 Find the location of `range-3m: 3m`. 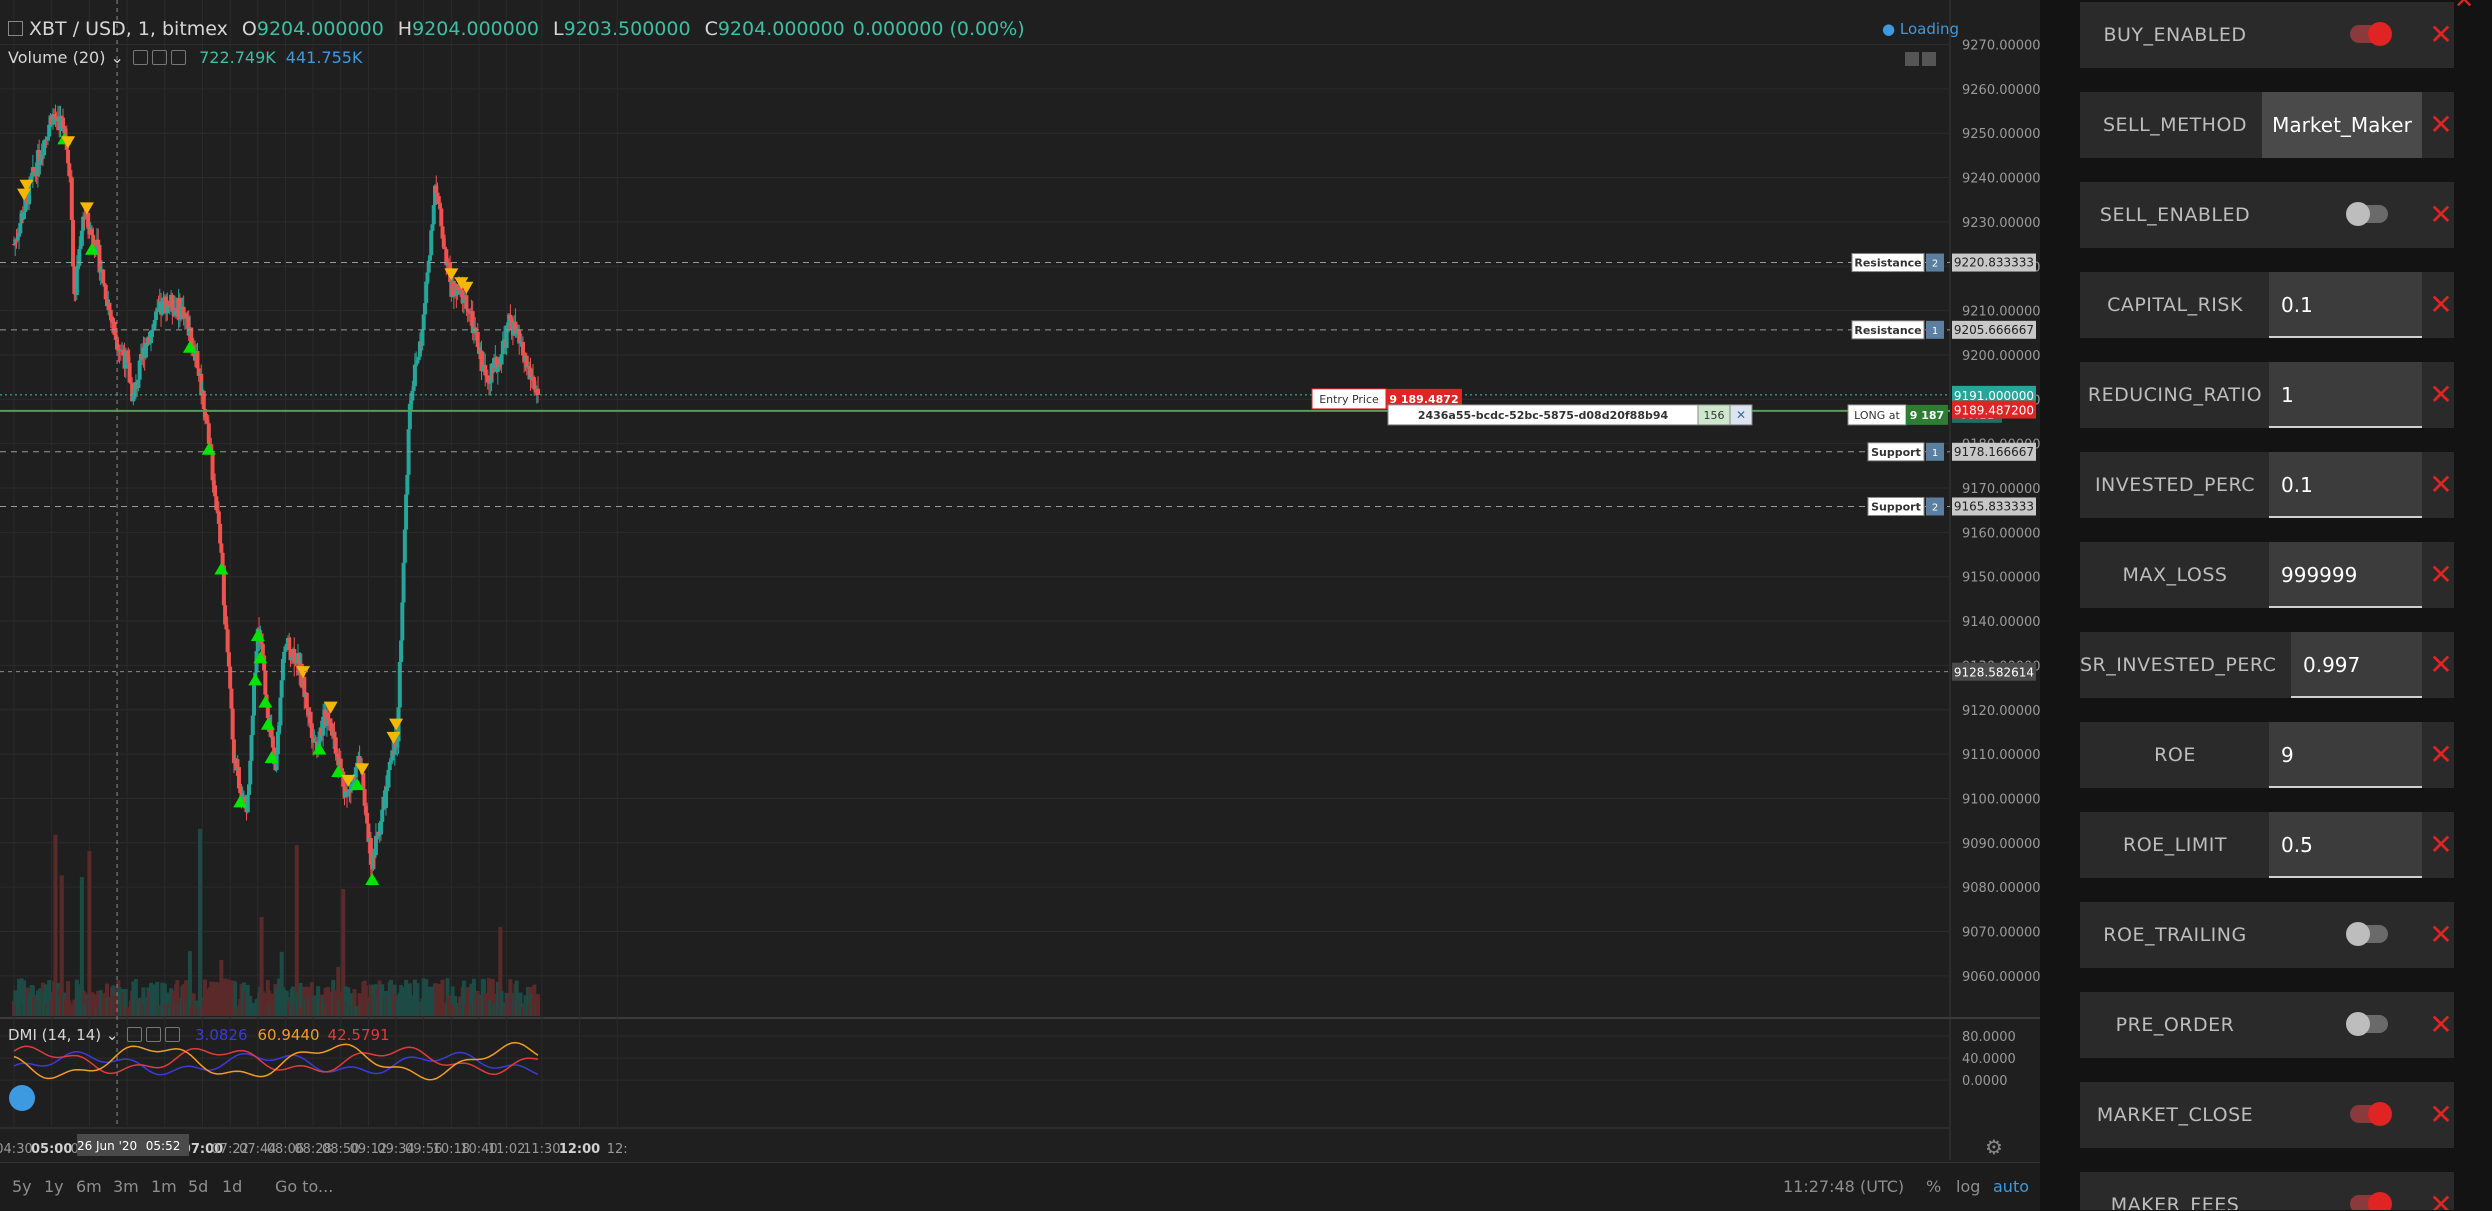

range-3m: 3m is located at coordinates (126, 1186).